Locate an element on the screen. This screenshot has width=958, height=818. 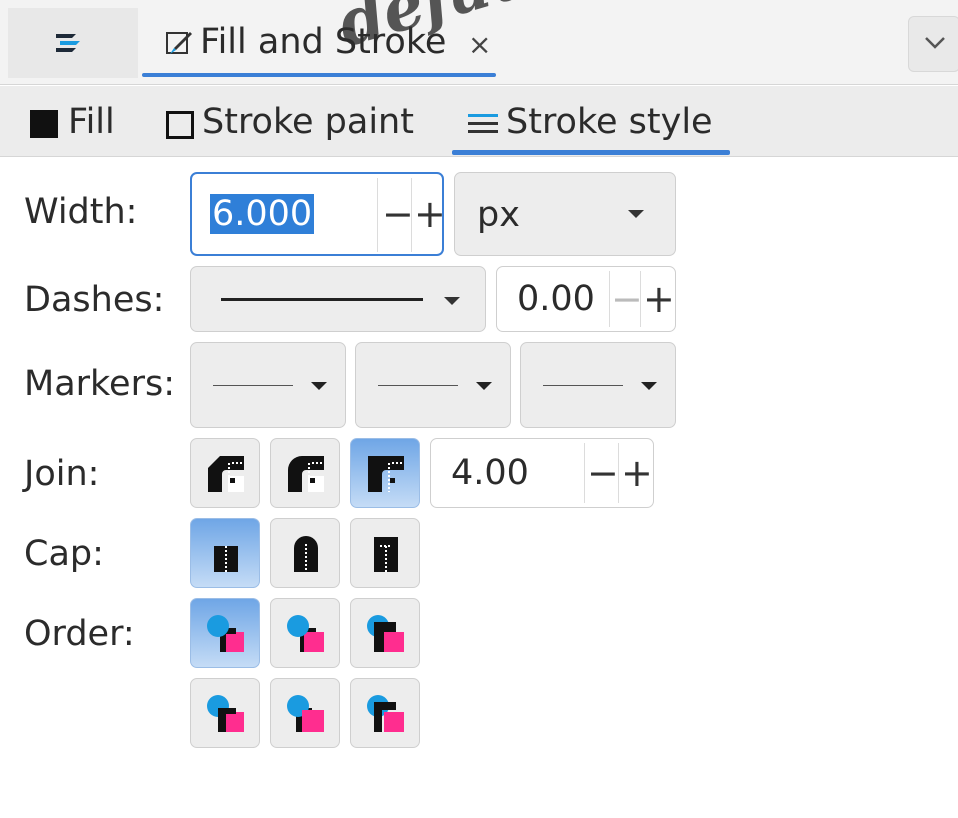
chevron-down-icon is located at coordinates (935, 43).